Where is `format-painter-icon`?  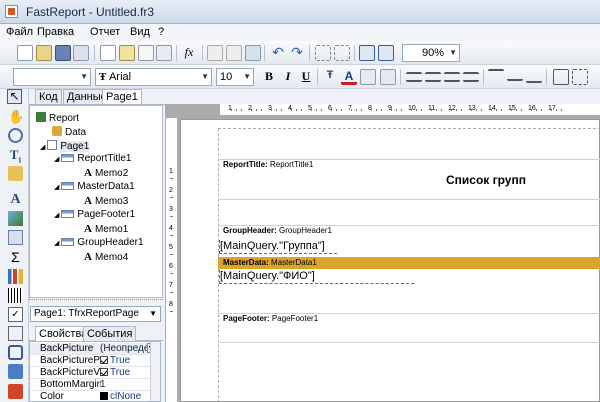 format-painter-icon is located at coordinates (15, 173).